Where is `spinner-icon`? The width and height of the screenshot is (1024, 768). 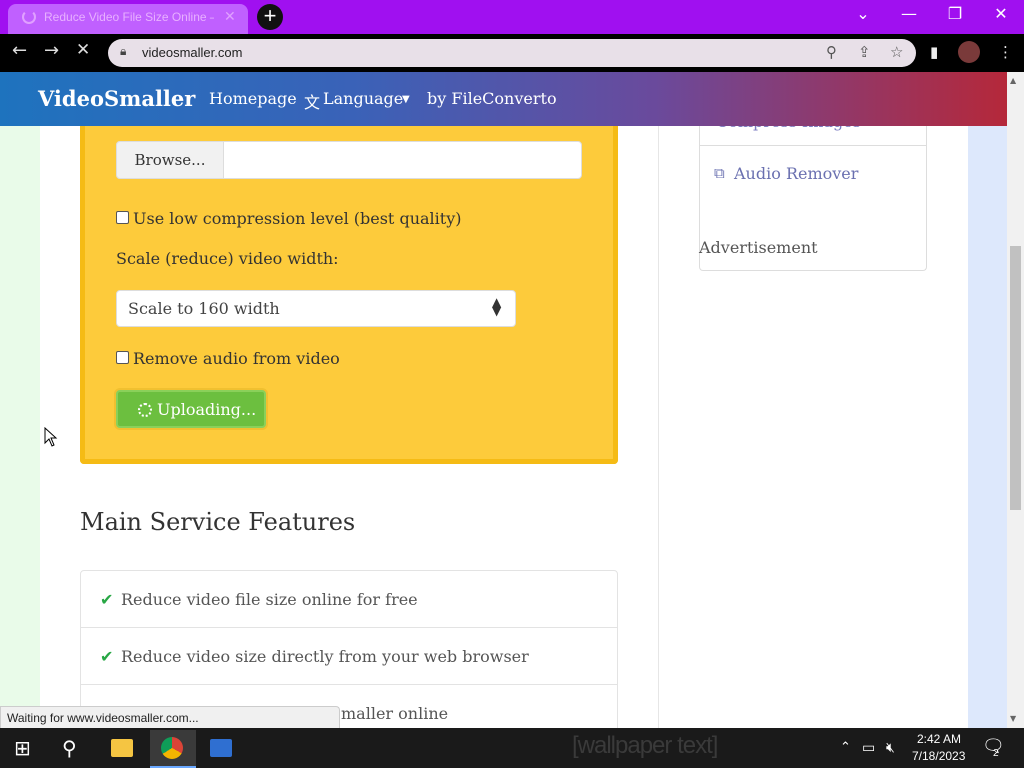
spinner-icon is located at coordinates (145, 410).